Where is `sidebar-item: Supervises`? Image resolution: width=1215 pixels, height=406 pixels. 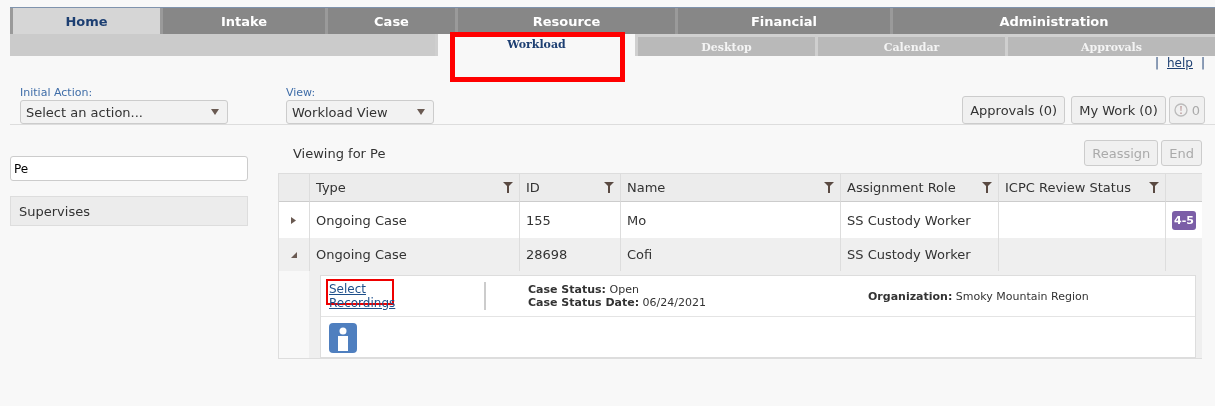
sidebar-item: Supervises is located at coordinates (129, 211).